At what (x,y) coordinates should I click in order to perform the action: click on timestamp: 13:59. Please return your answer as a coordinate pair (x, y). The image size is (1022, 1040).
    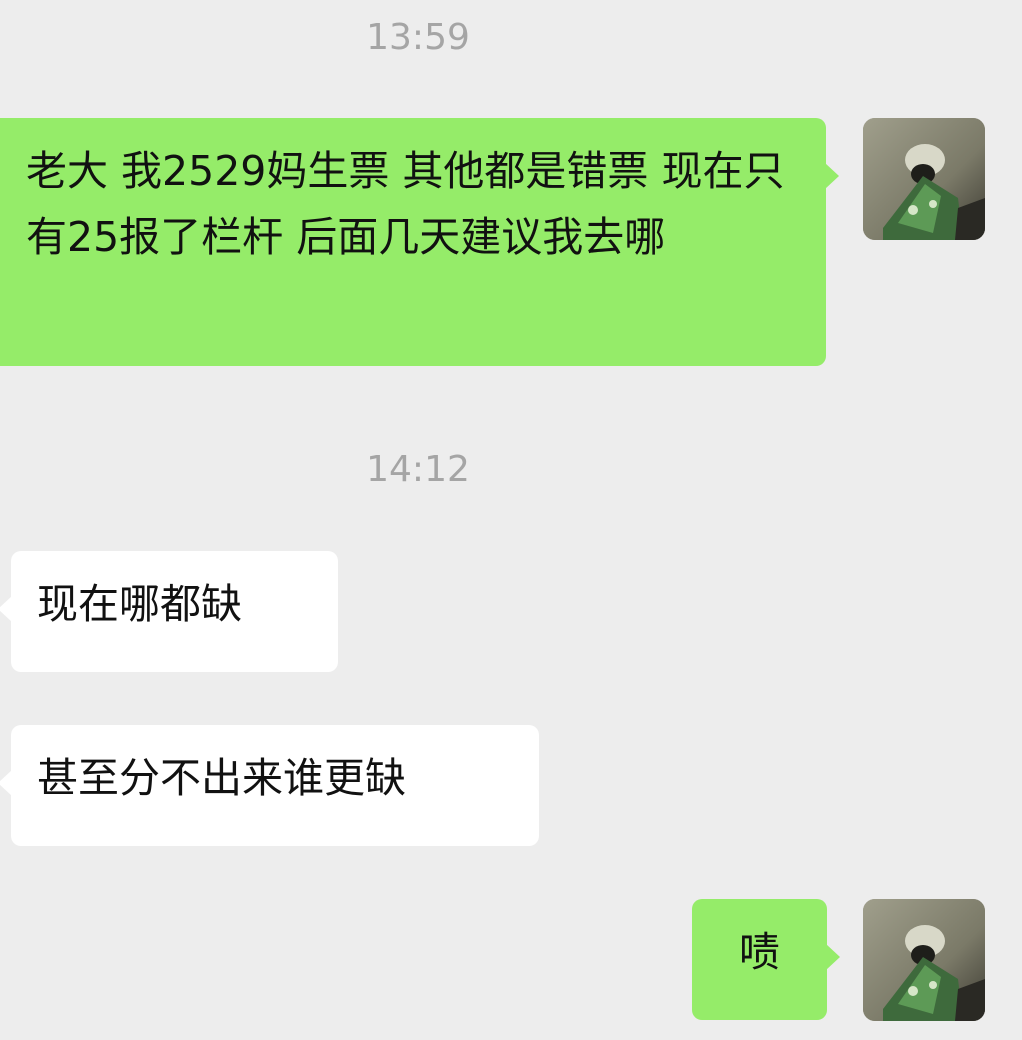
    Looking at the image, I should click on (418, 37).